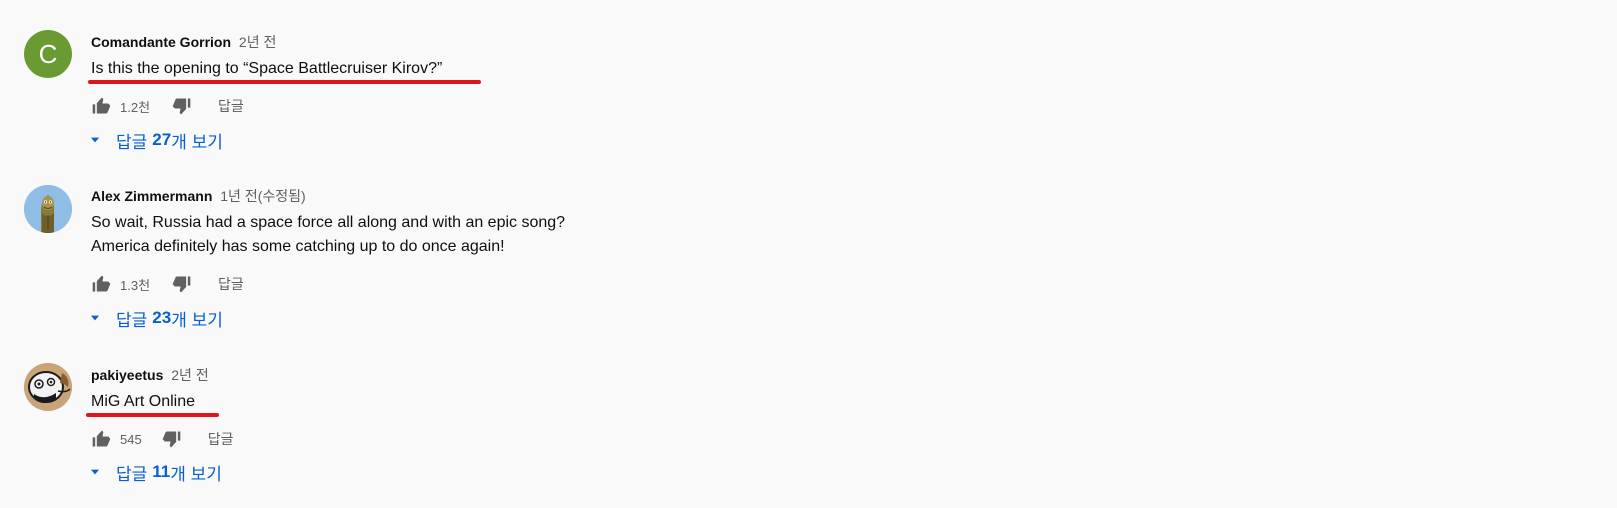 The width and height of the screenshot is (1617, 508). I want to click on comment-header: pakiyeetus 2년 전, so click(150, 375).